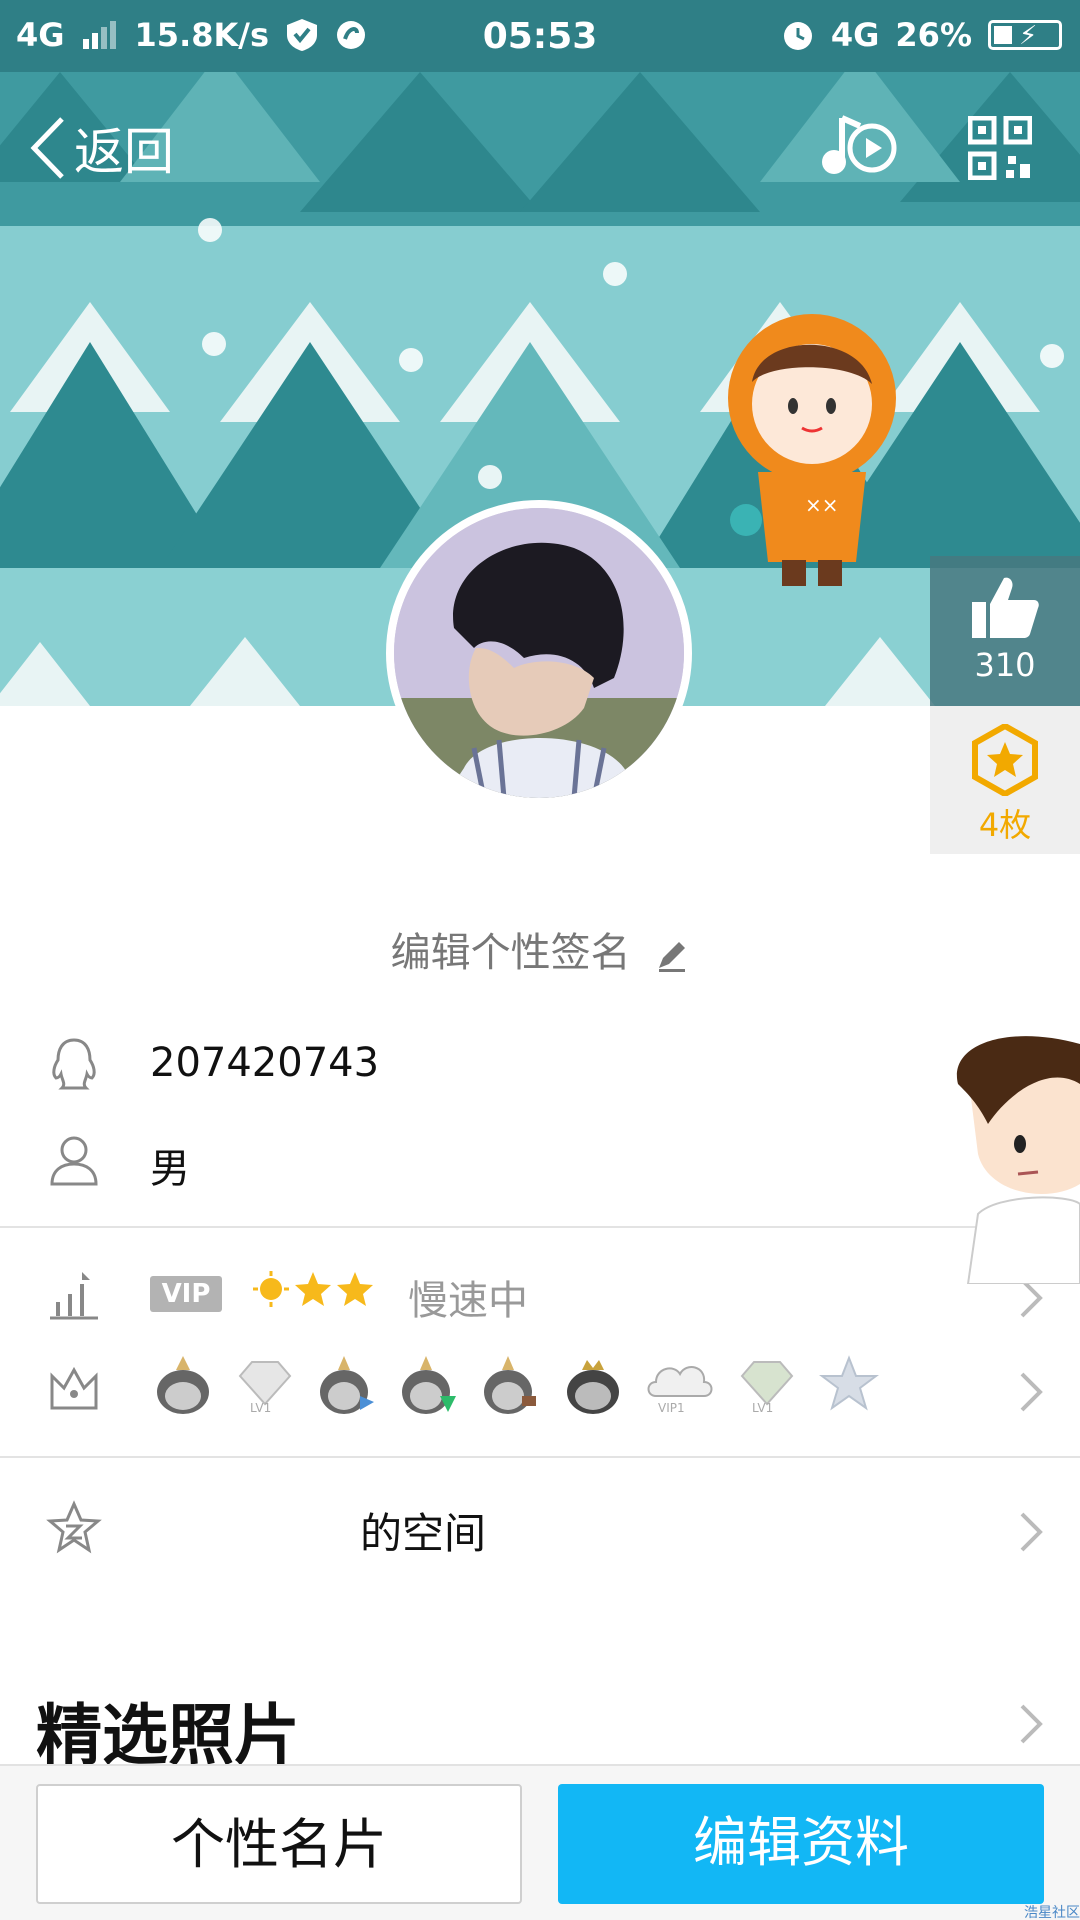 This screenshot has height=1920, width=1080. Describe the element at coordinates (1052, 1912) in the screenshot. I see `watermark: 浩星社区` at that location.